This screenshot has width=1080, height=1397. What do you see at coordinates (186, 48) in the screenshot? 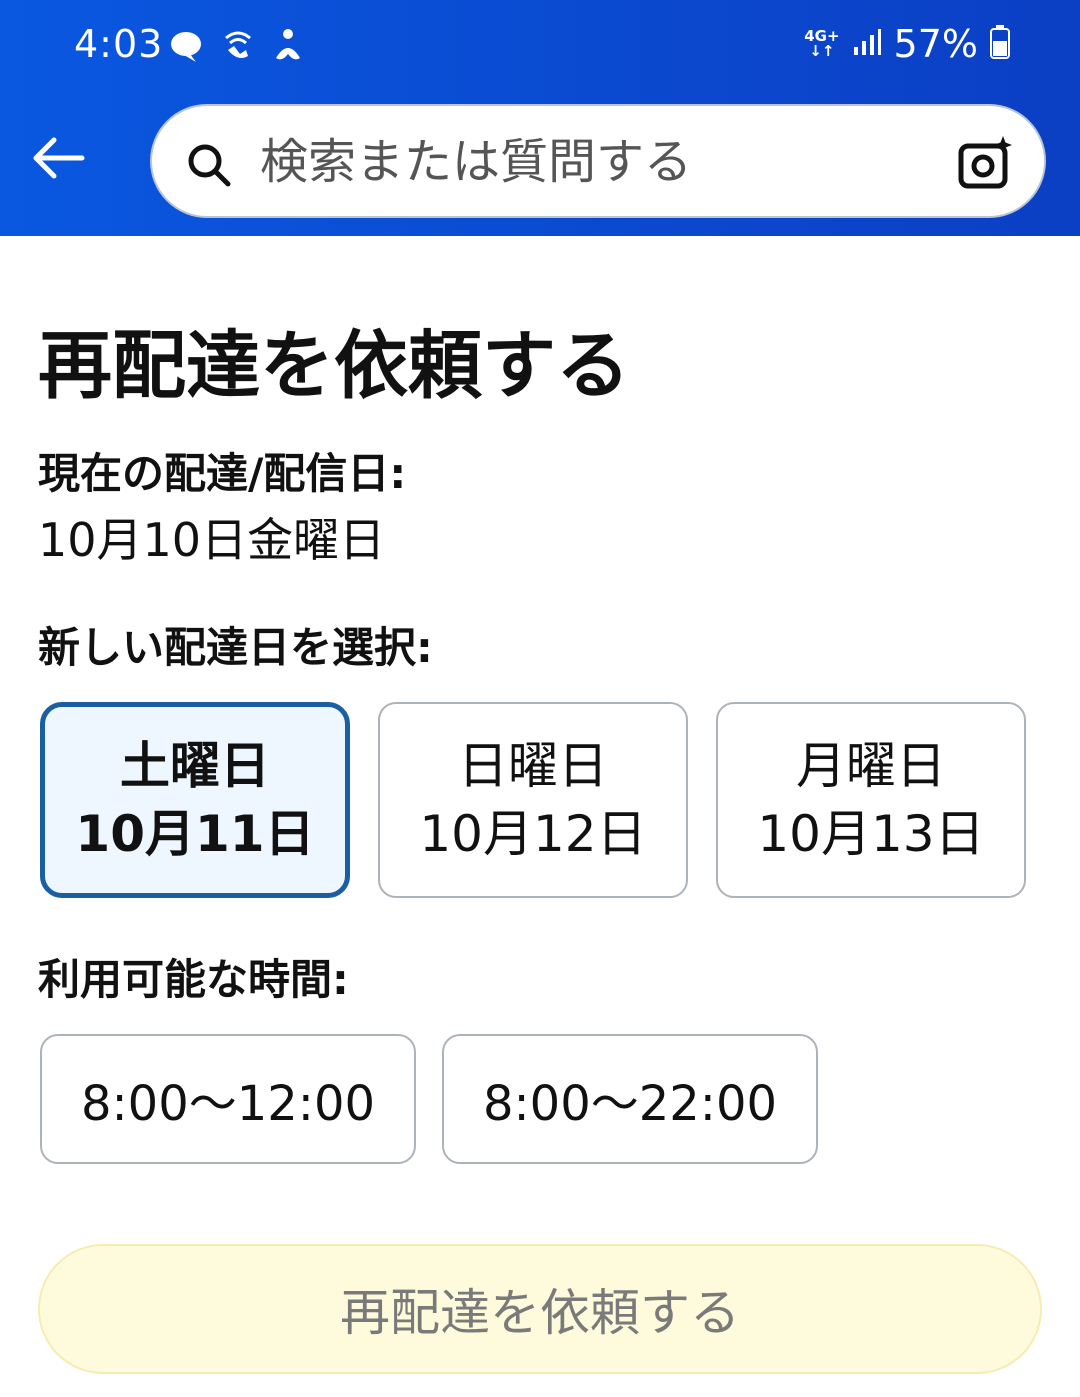
I see `chat-bubble-icon` at bounding box center [186, 48].